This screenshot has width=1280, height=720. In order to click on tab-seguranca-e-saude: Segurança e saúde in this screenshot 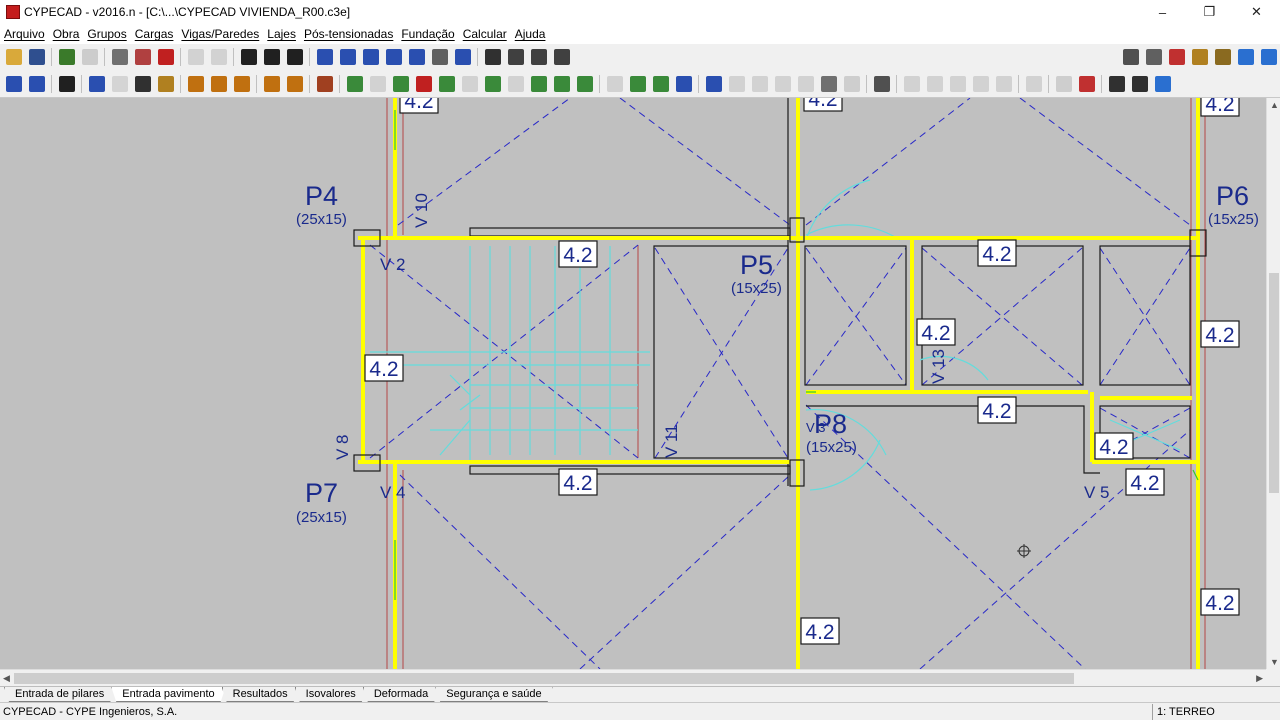, I will do `click(493, 694)`.